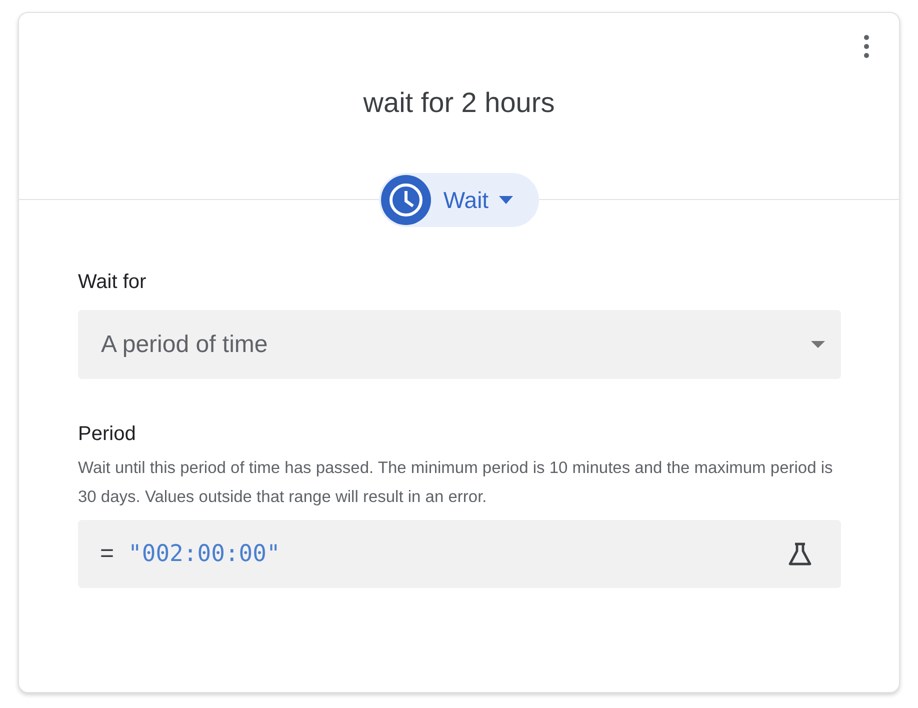  Describe the element at coordinates (456, 483) in the screenshot. I see `field-description: Wait until this period of time has passed. The minimum period is 10 minutes and the maximum period is 30 days. Values outside that range will result in an error.` at that location.